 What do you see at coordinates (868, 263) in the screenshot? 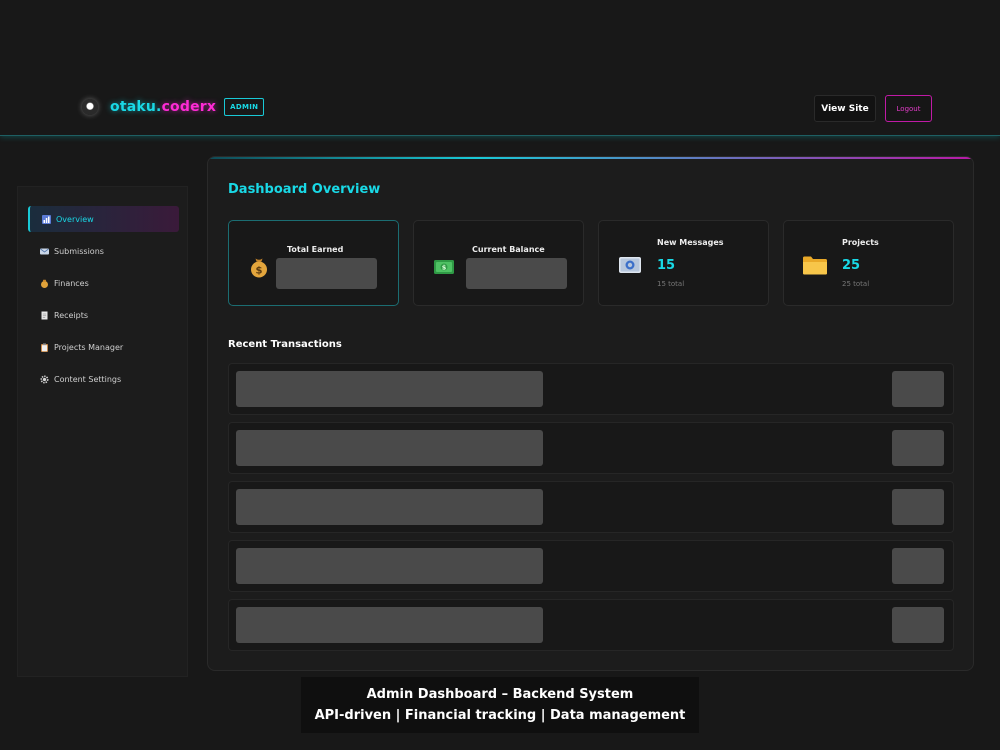
I see `stat-card-projects: Projects 25 25 total` at bounding box center [868, 263].